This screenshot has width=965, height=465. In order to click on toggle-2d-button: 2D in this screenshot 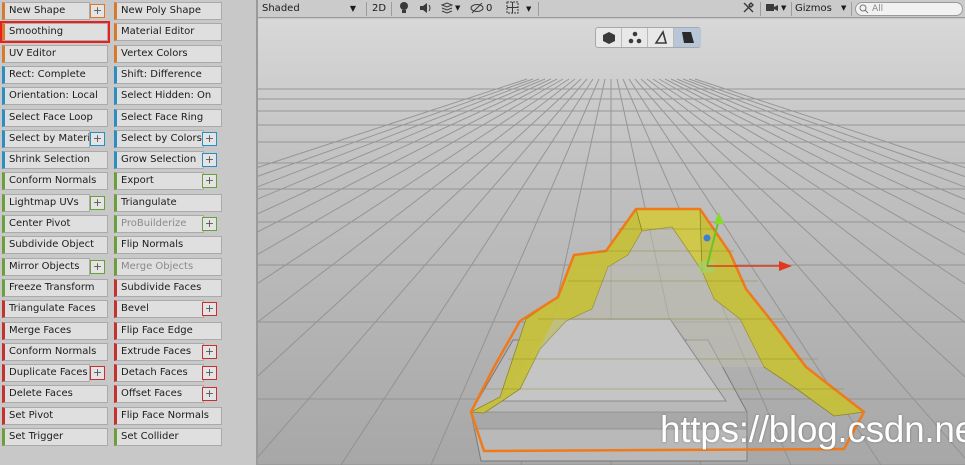, I will do `click(379, 9)`.